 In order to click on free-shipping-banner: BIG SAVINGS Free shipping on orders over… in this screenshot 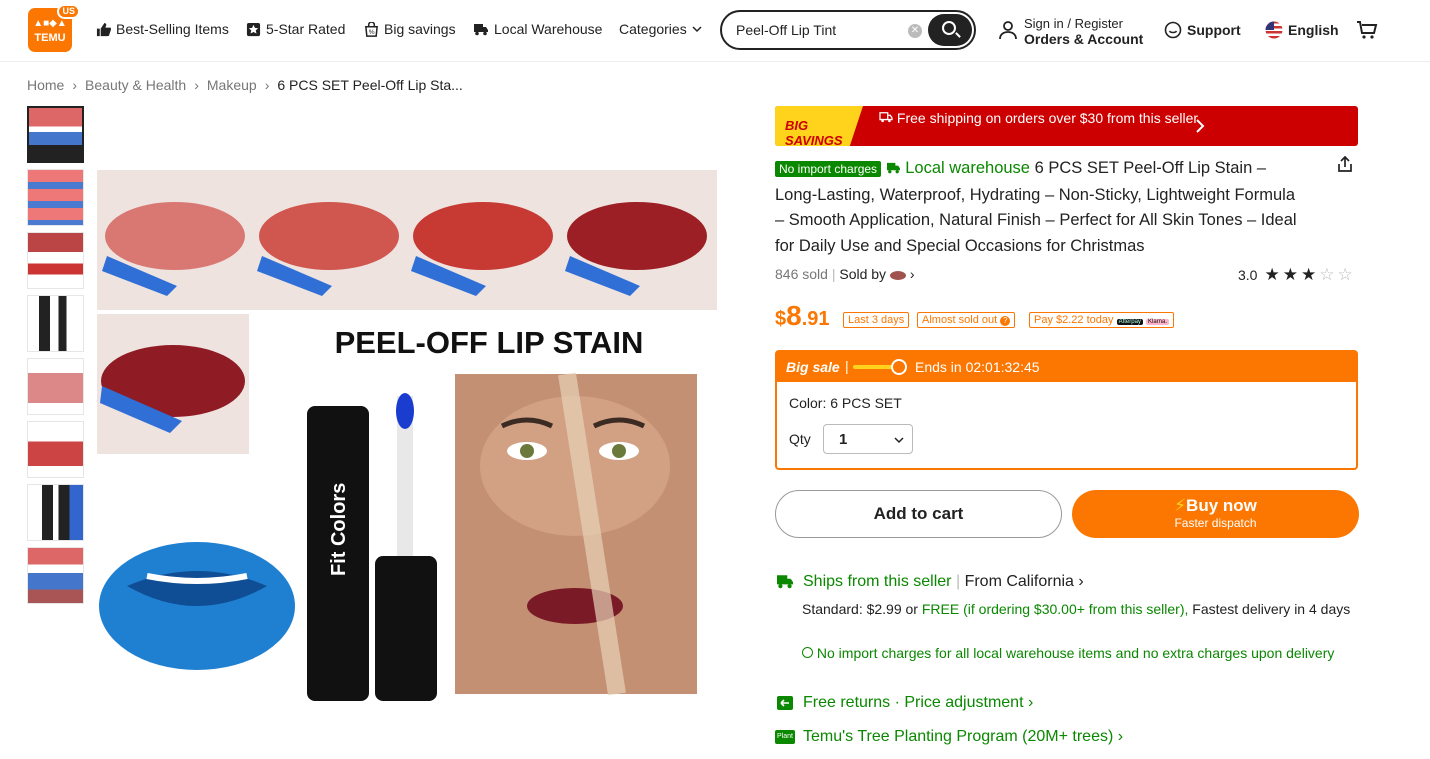, I will do `click(1066, 126)`.